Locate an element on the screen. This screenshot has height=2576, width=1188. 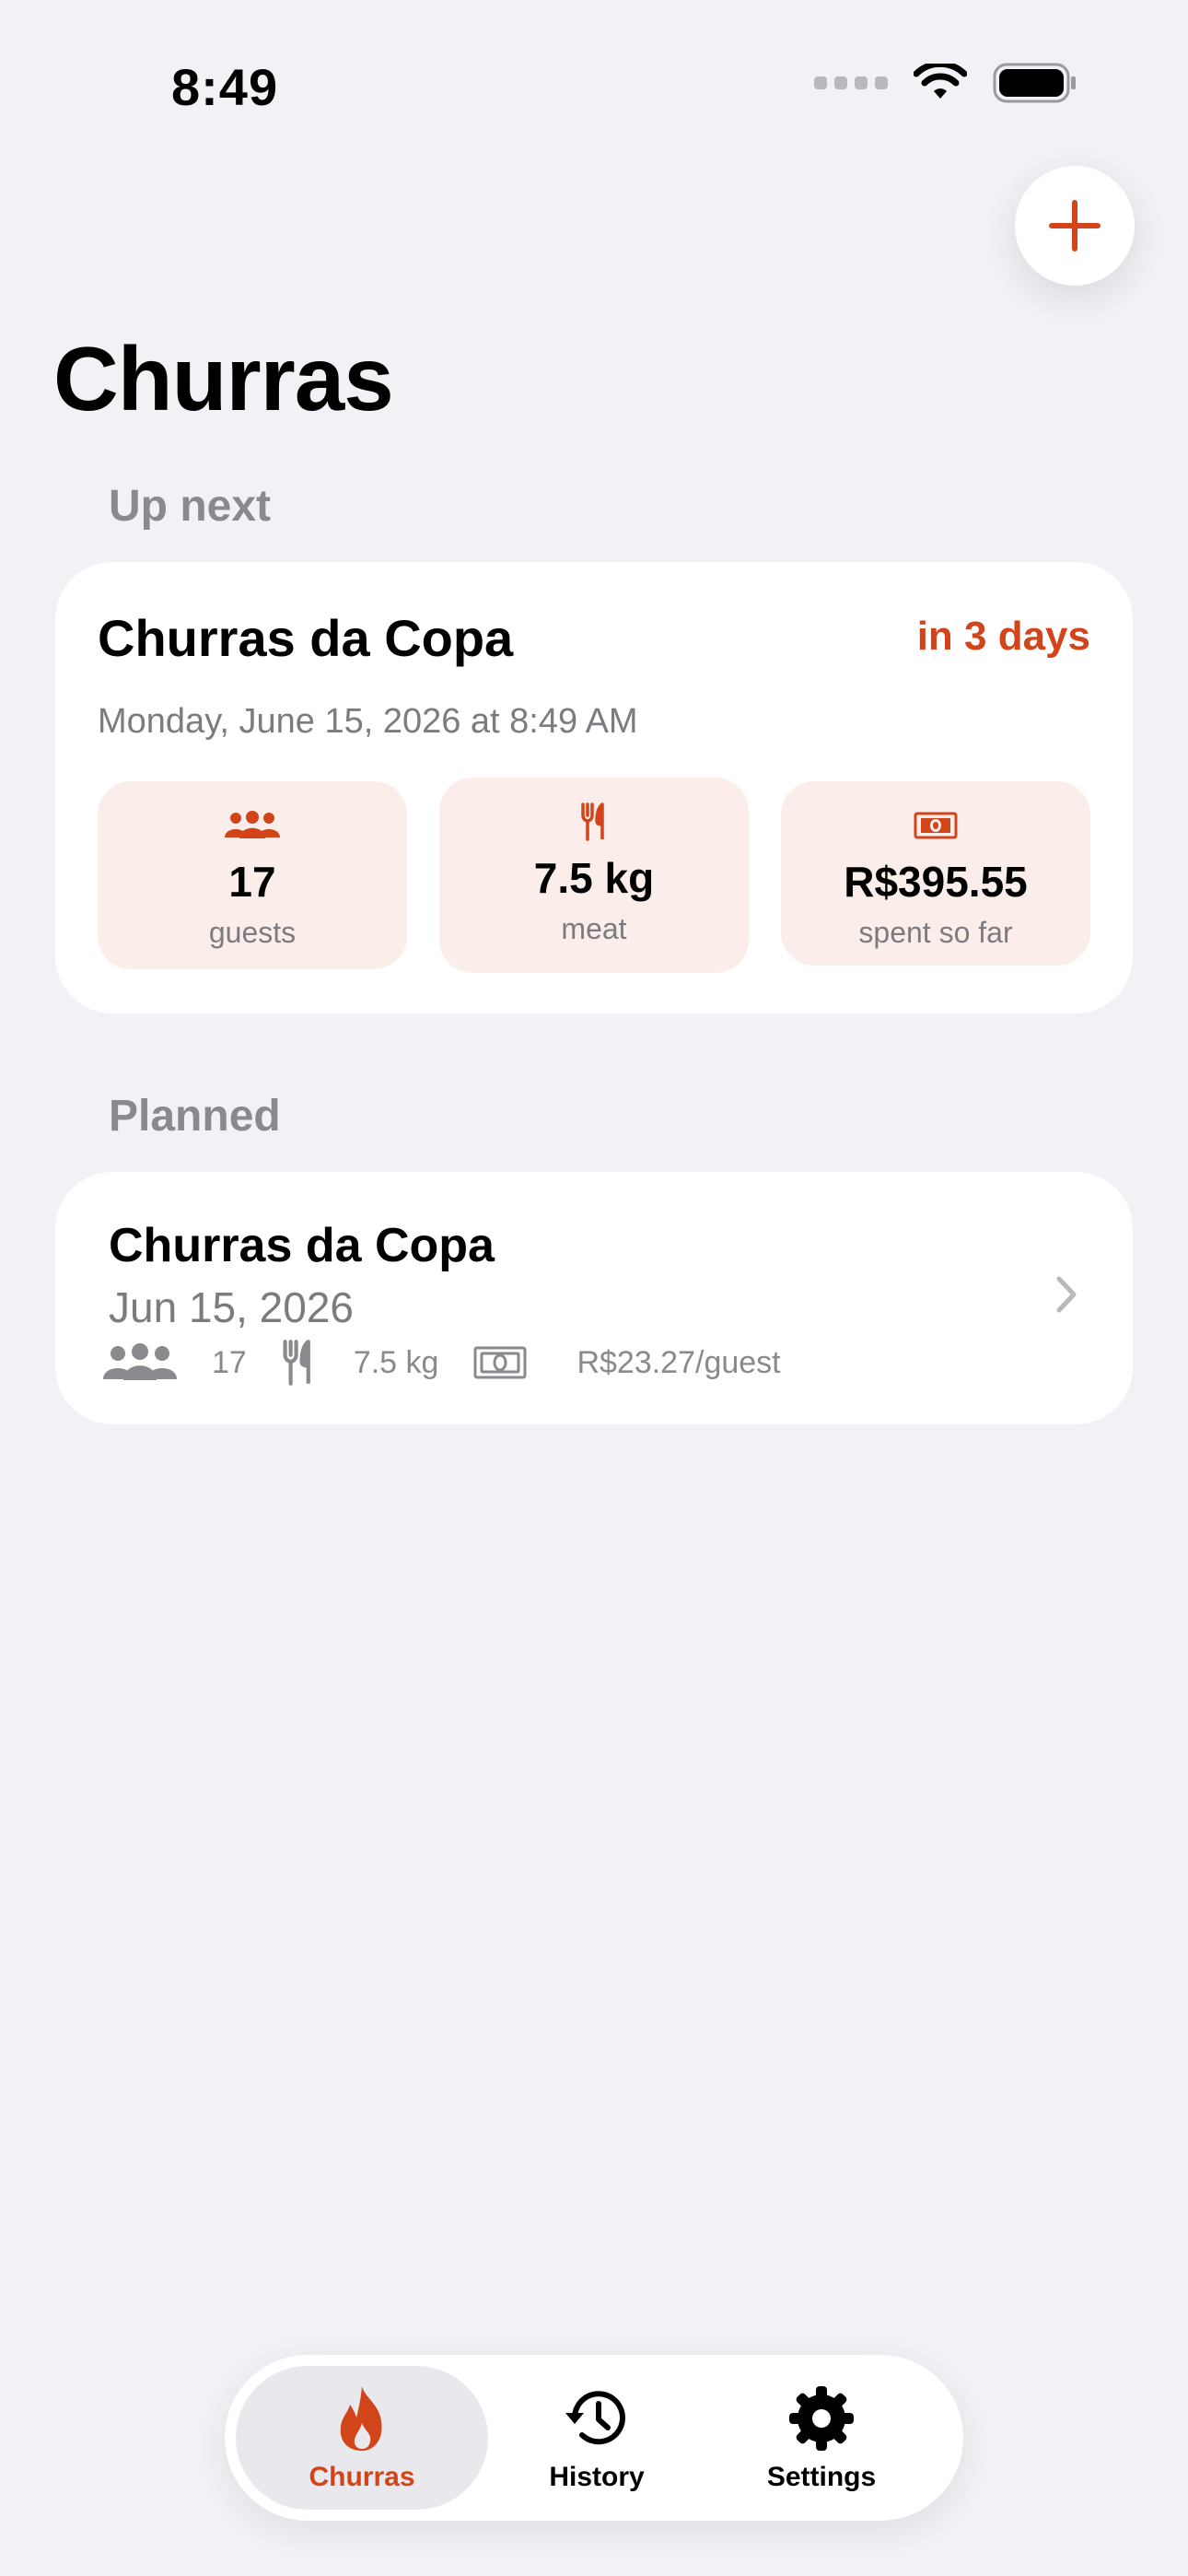
planned-event-meta: 17 7.5 kg R$23.27/guest is located at coordinates (441, 1363).